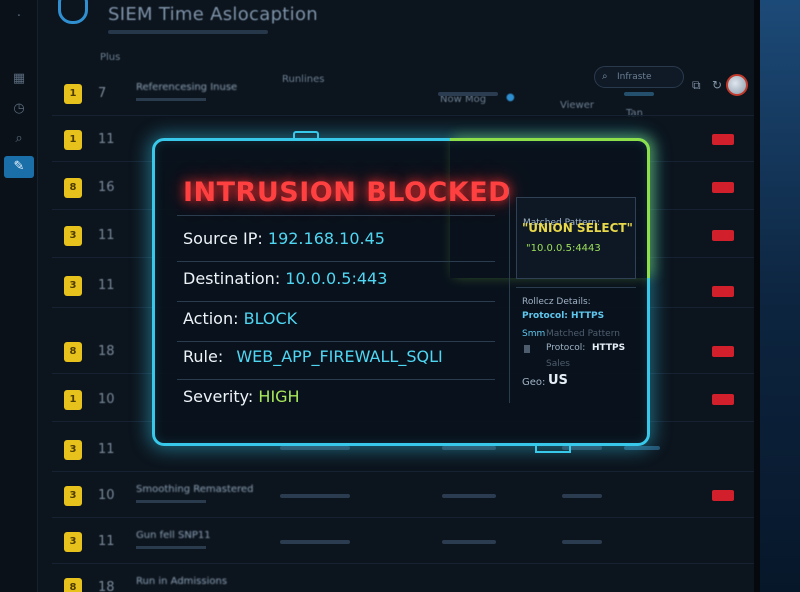  Describe the element at coordinates (556, 302) in the screenshot. I see `details-label: Rollecz Details:` at that location.